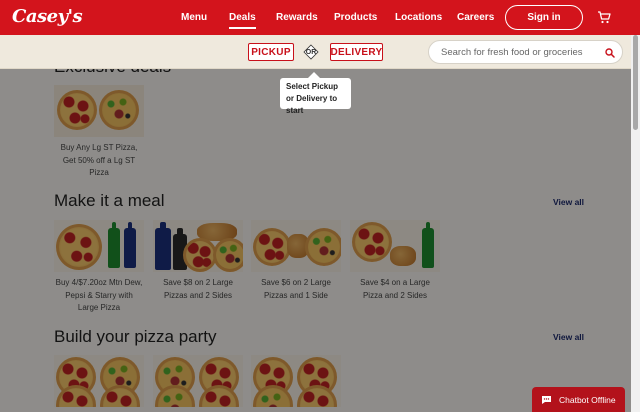  What do you see at coordinates (297, 17) in the screenshot?
I see `nav-rewards: Rewards` at bounding box center [297, 17].